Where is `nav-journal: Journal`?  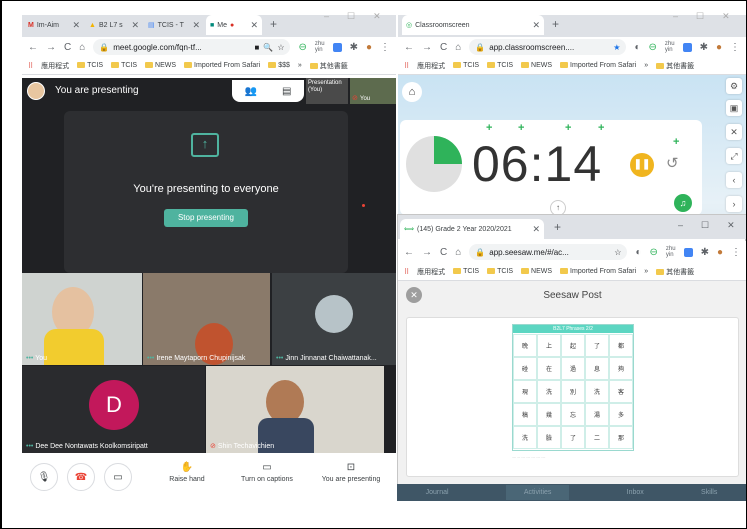 nav-journal: Journal is located at coordinates (437, 492).